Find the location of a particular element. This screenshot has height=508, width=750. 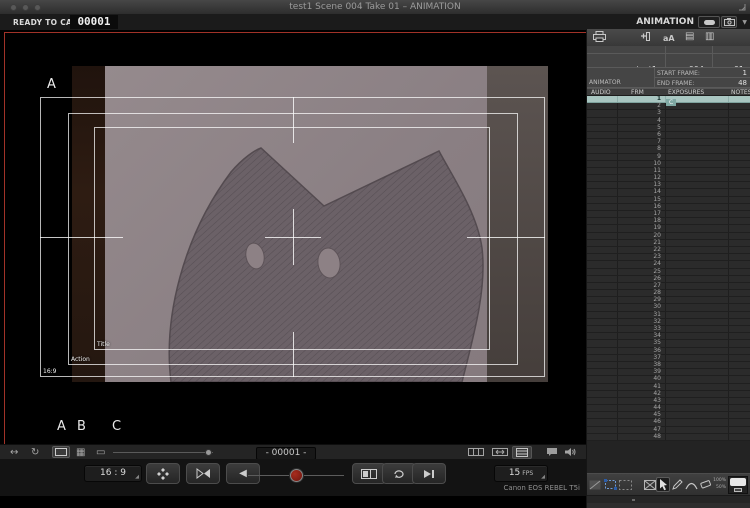

widescreen-overlay-icon: ▭ is located at coordinates (100, 452).